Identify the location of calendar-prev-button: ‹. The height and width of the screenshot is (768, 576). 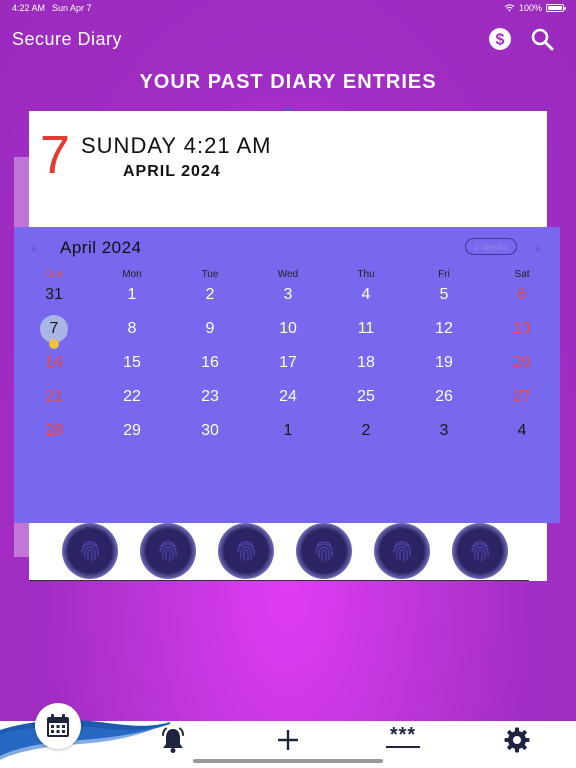
(34, 247).